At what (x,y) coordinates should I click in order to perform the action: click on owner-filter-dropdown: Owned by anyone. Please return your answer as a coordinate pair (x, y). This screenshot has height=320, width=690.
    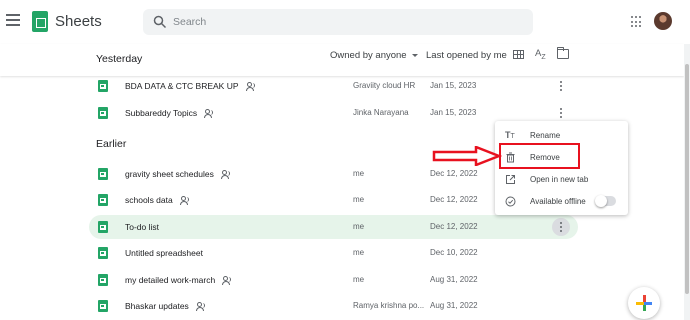
    Looking at the image, I should click on (374, 55).